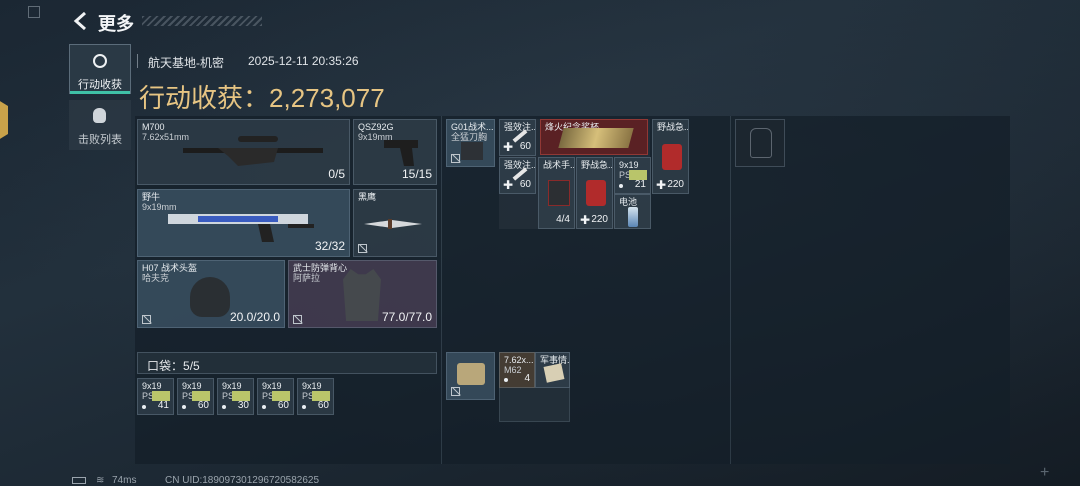 Image resolution: width=1080 pixels, height=486 pixels. I want to click on durability: 20.0/20.0, so click(254, 317).